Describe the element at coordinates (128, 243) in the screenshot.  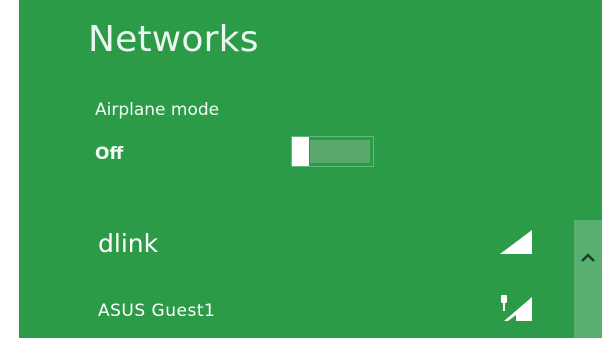
I see `network-name: dlink` at that location.